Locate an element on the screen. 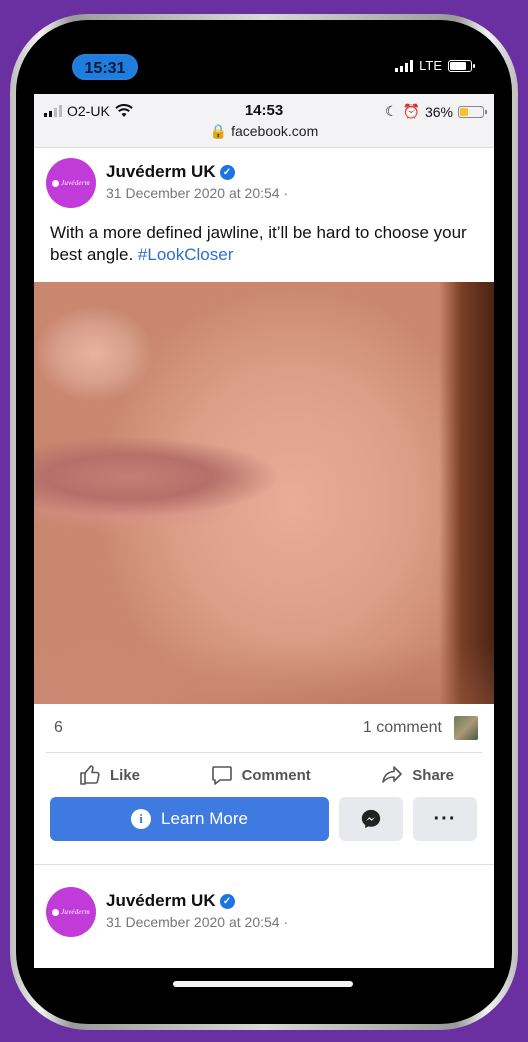 This screenshot has height=1042, width=528. url-bar: 🔒 facebook.com is located at coordinates (264, 131).